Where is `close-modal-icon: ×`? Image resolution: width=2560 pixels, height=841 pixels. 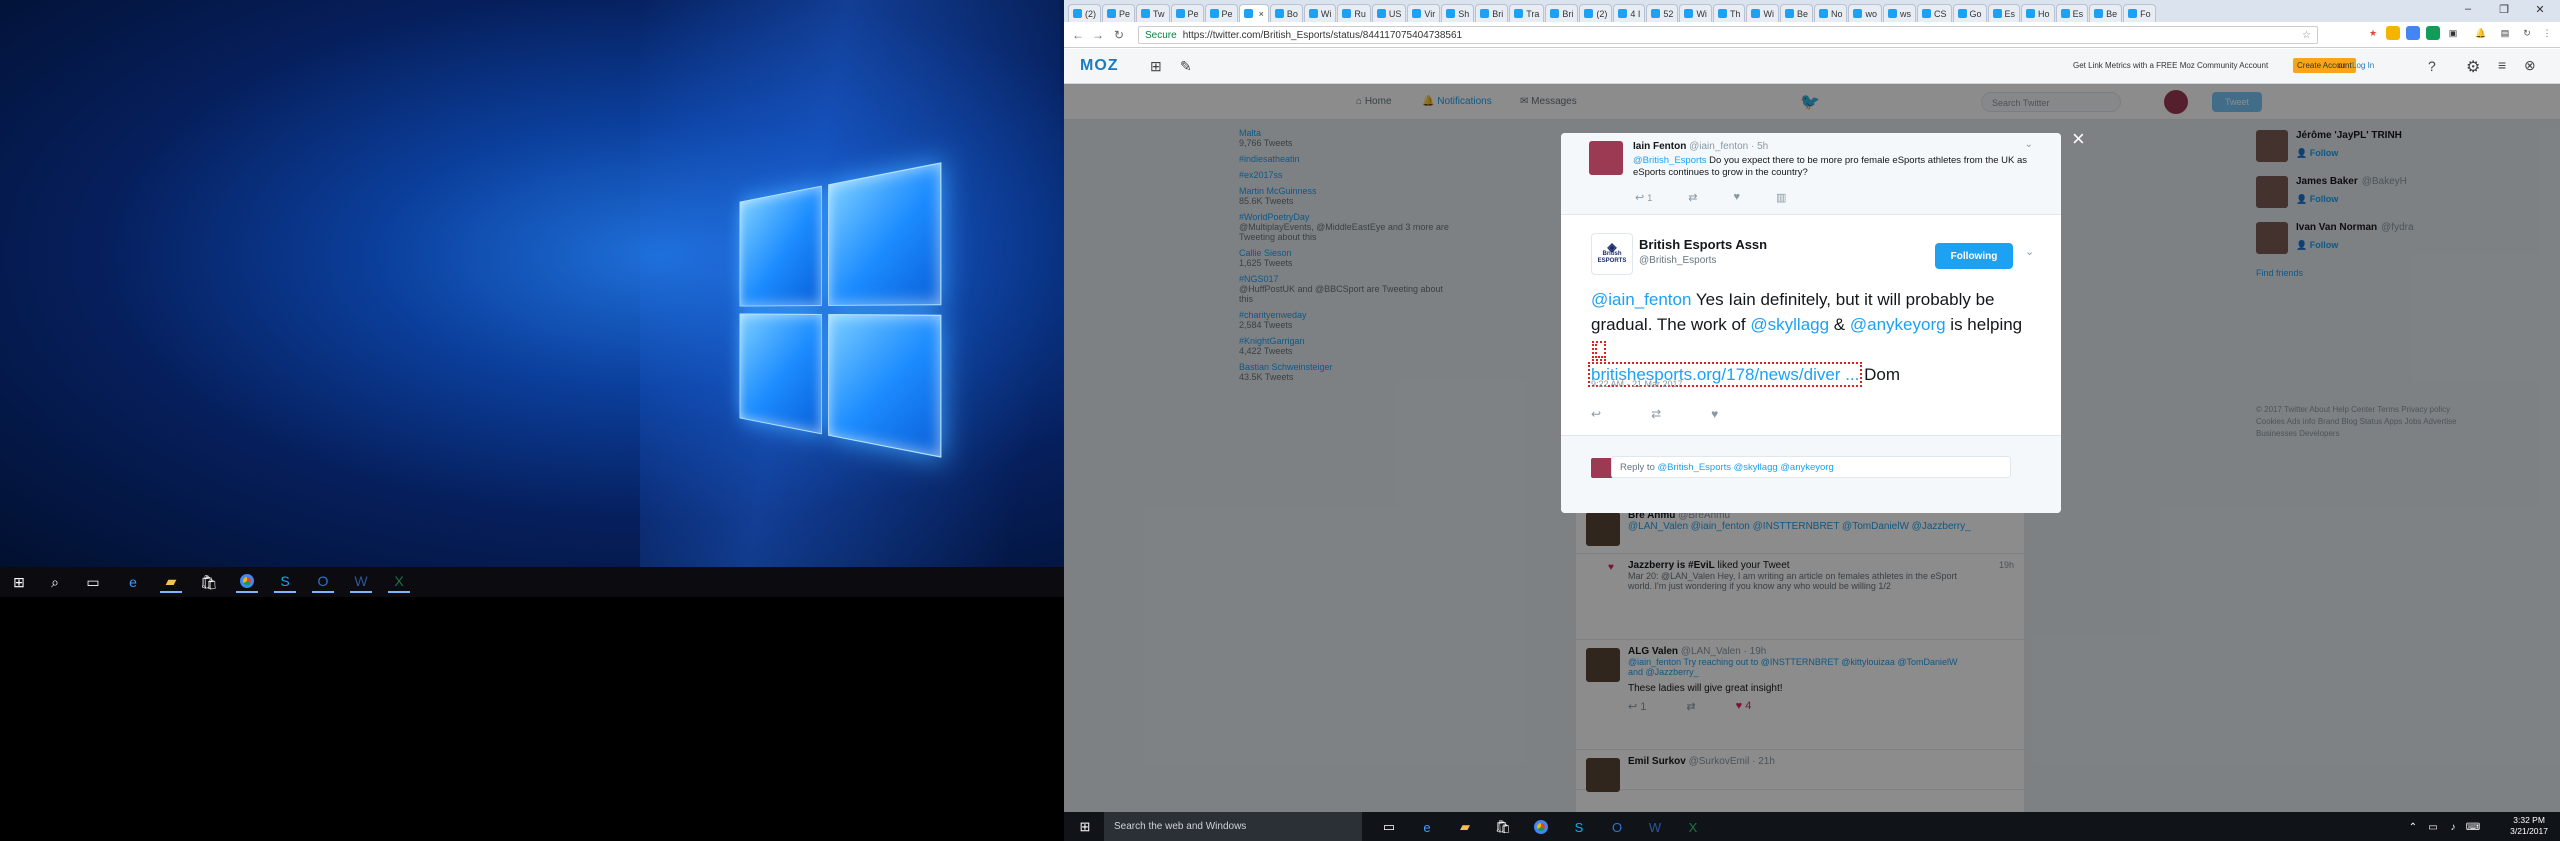
close-modal-icon: × is located at coordinates (2078, 139).